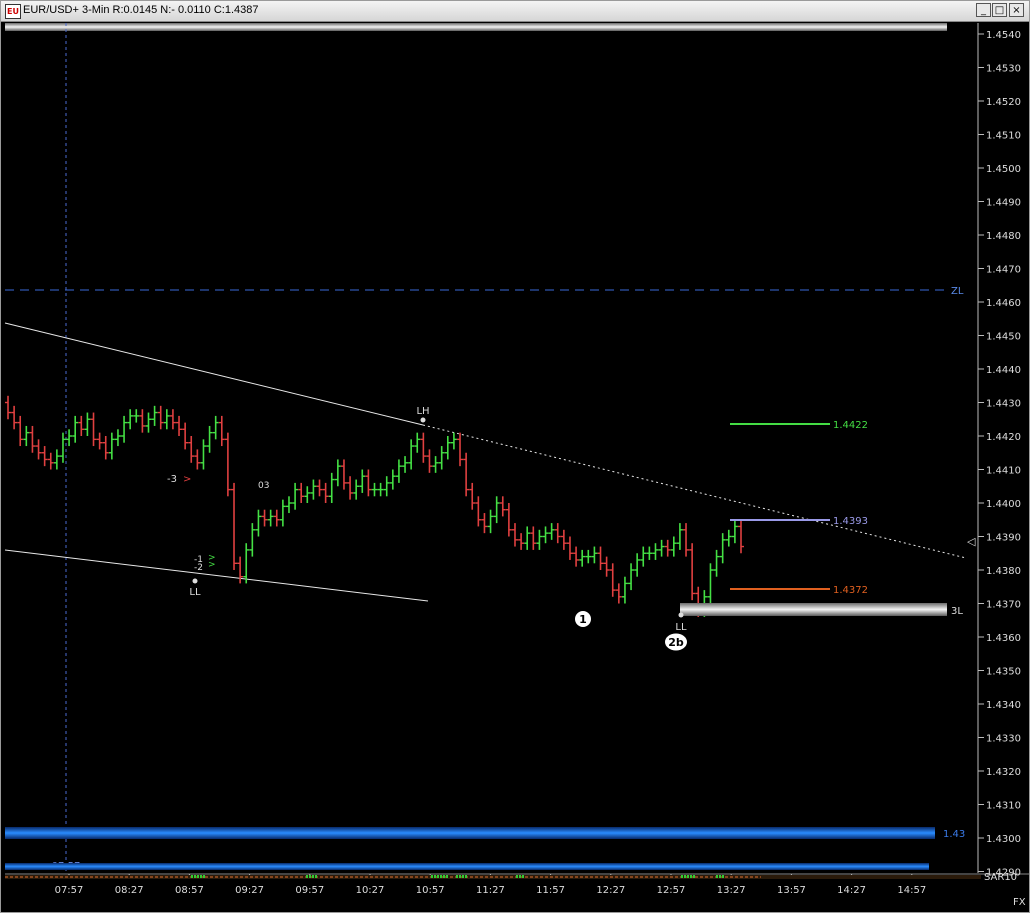  I want to click on time-tick-label: 10:27, so click(370, 890).